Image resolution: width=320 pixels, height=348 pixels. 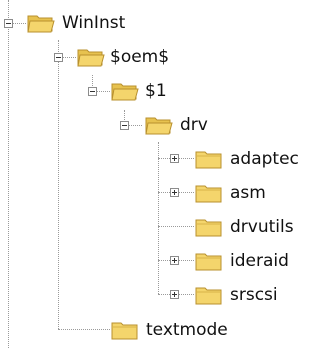 What do you see at coordinates (156, 91) in the screenshot?
I see `tree-node-label: $1` at bounding box center [156, 91].